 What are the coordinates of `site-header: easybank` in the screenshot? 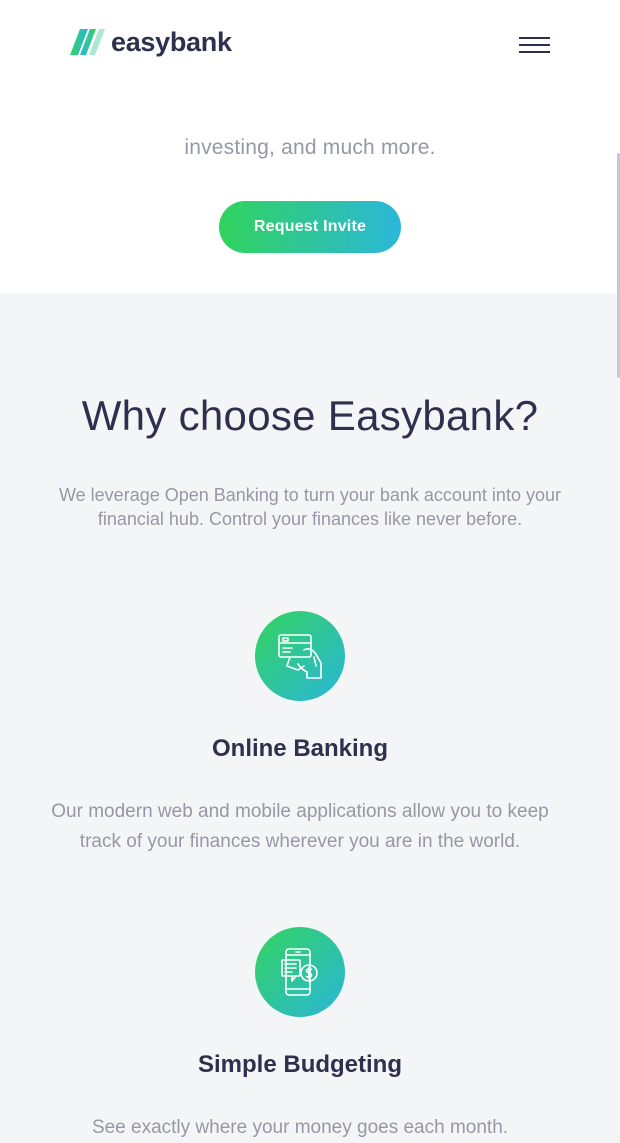 It's located at (310, 62).